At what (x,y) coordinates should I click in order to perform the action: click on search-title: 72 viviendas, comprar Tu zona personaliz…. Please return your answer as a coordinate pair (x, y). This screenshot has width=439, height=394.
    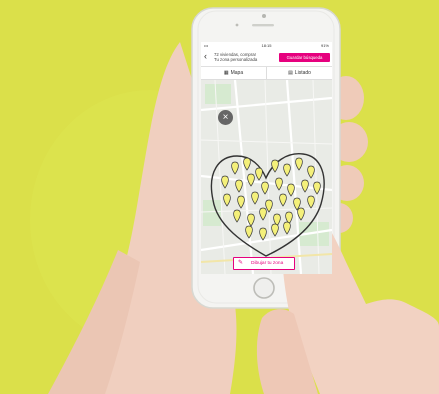
    Looking at the image, I should click on (246, 57).